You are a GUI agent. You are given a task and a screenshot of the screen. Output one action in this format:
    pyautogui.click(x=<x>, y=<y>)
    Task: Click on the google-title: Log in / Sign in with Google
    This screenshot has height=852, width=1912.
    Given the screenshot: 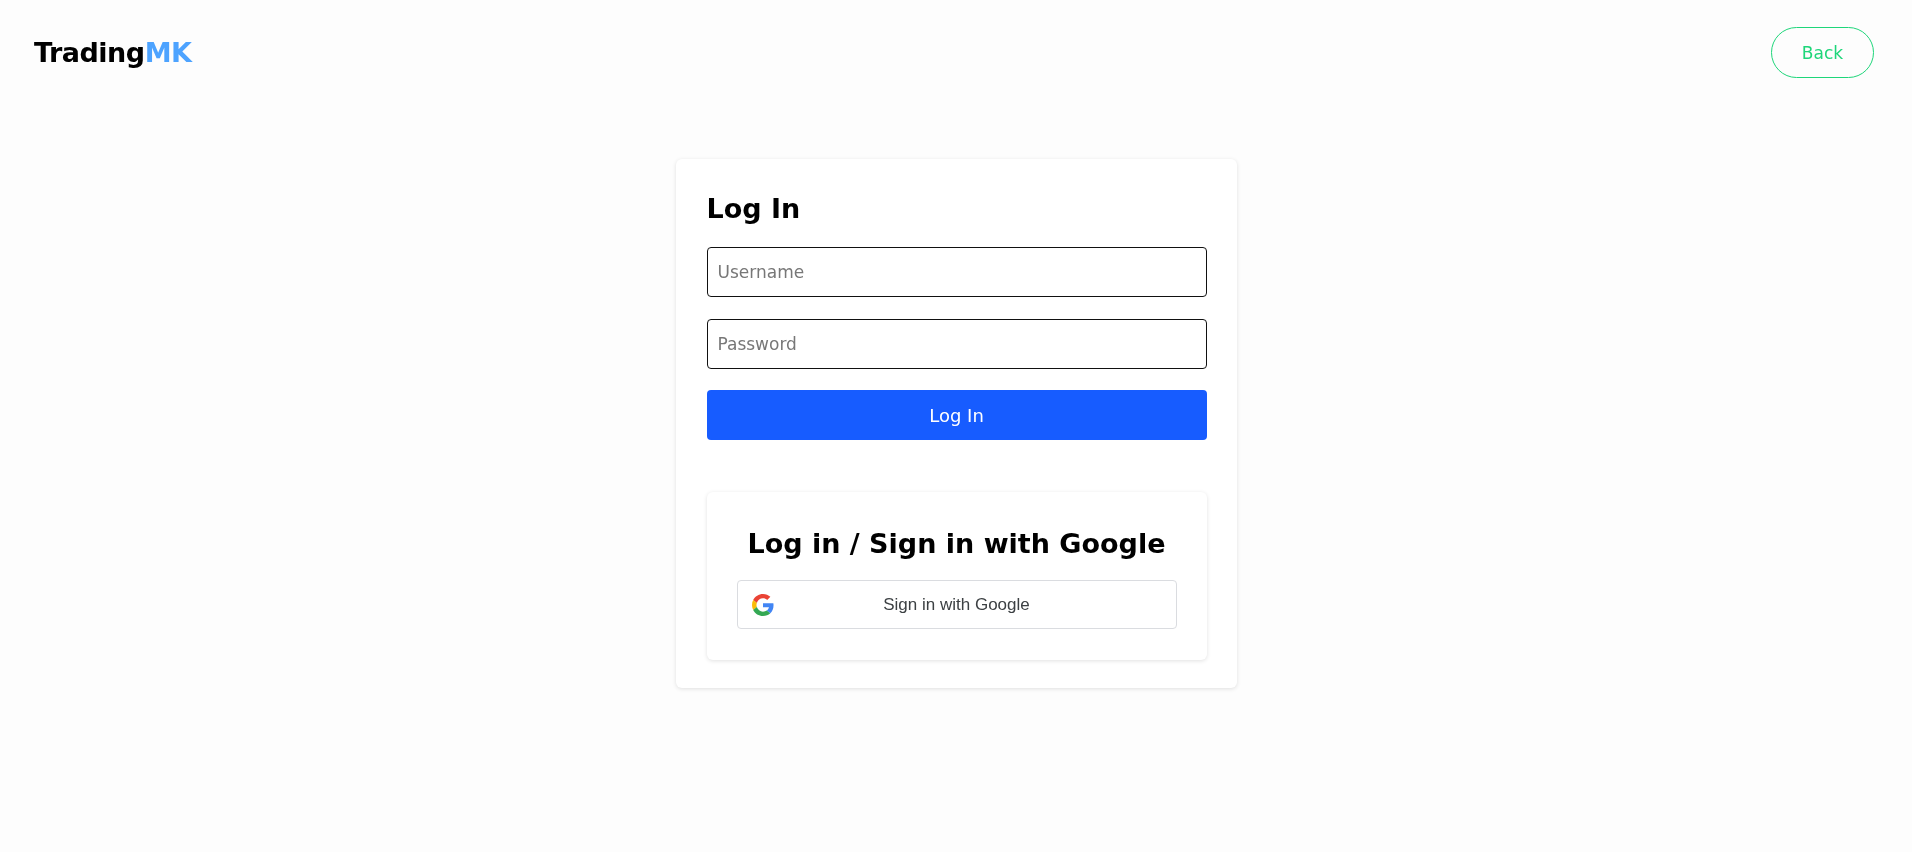 What is the action you would take?
    pyautogui.click(x=956, y=544)
    